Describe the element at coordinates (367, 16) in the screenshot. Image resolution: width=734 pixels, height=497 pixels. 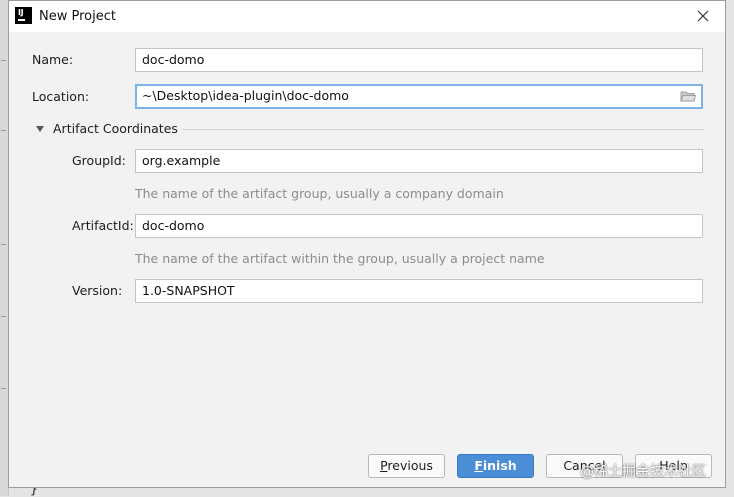
I see `dialog-titlebar: IJ New Project` at that location.